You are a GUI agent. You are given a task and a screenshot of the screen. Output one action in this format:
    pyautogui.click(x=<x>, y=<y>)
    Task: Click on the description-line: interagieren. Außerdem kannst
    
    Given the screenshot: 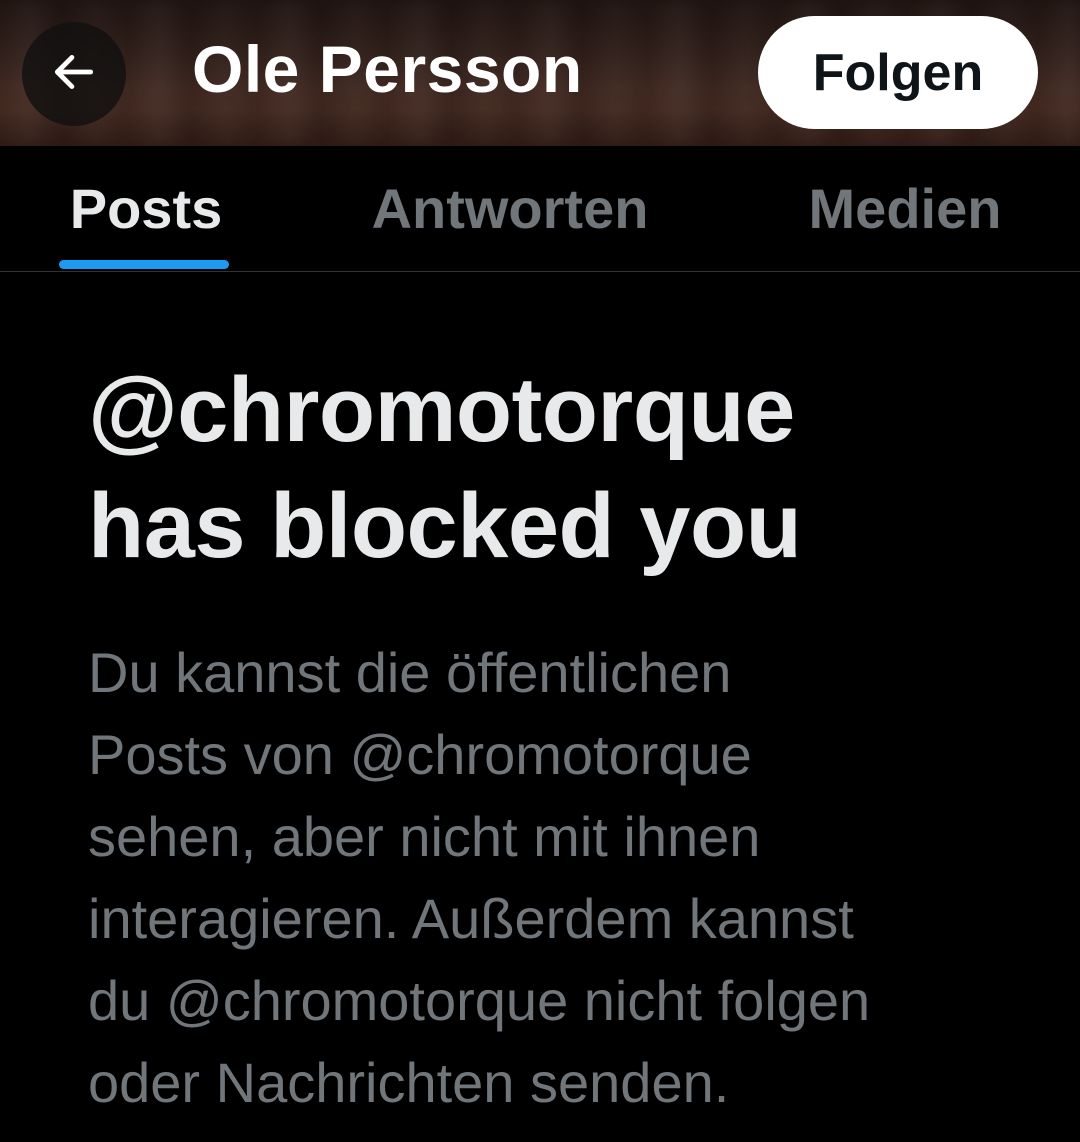 What is the action you would take?
    pyautogui.click(x=471, y=918)
    